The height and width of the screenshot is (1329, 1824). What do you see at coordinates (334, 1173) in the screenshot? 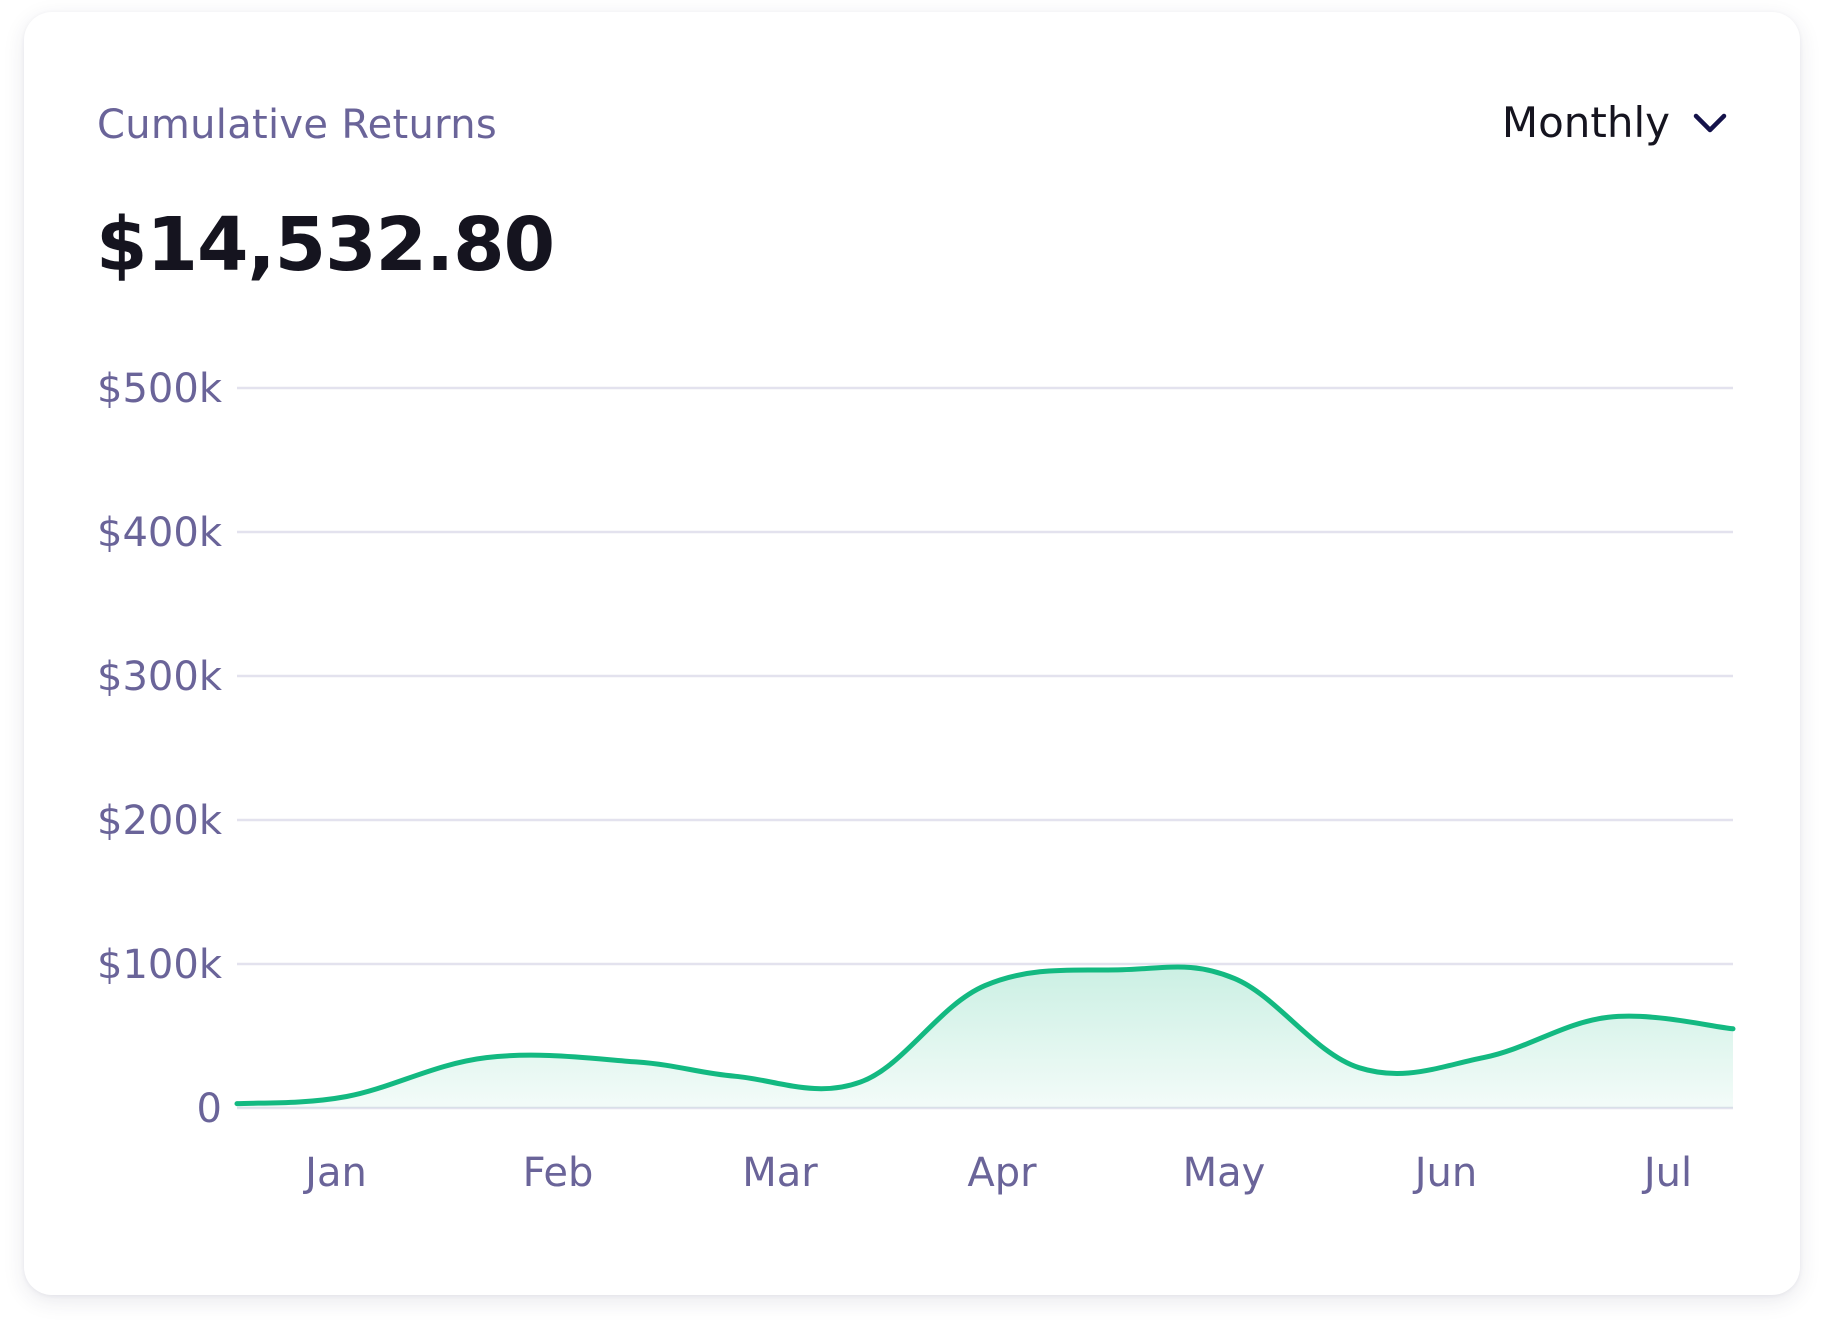
I see `x-tick-label: Jan` at bounding box center [334, 1173].